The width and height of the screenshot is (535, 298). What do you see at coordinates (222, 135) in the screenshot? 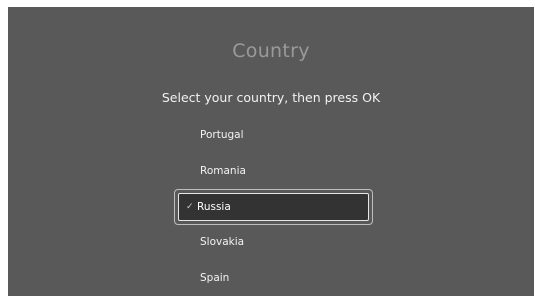
I see `country-item-portugal: Portugal` at bounding box center [222, 135].